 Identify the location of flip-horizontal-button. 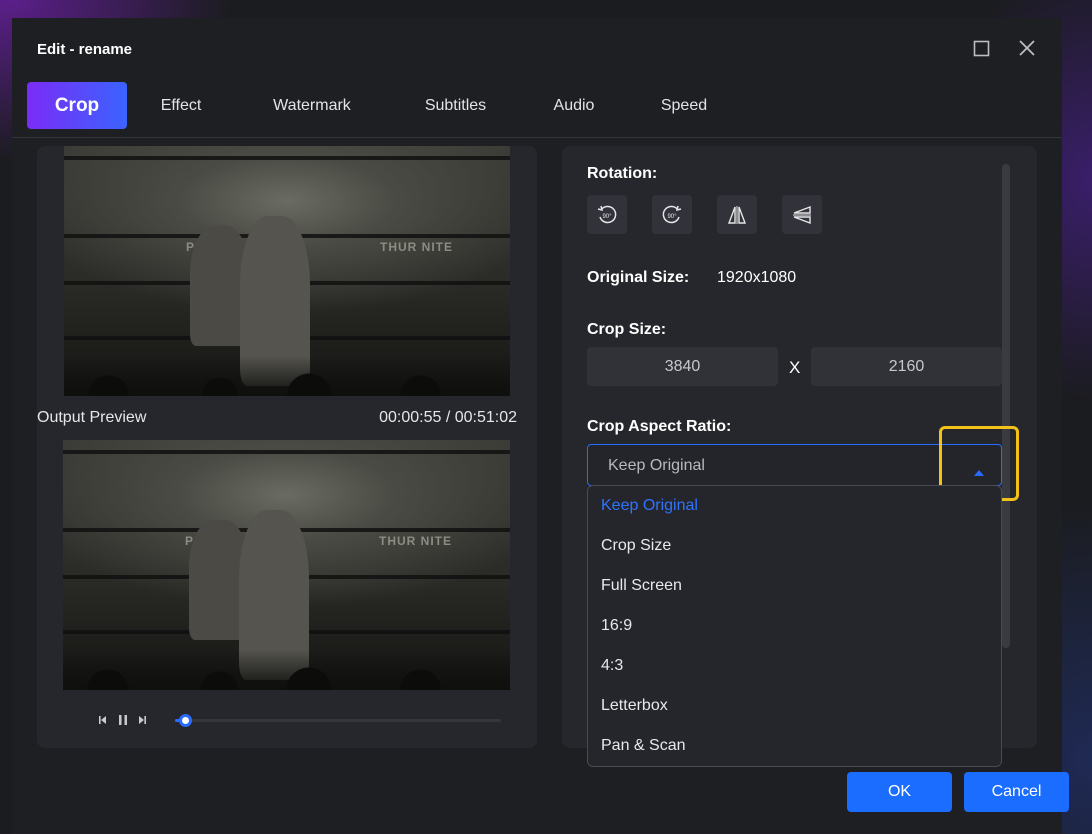
(737, 214).